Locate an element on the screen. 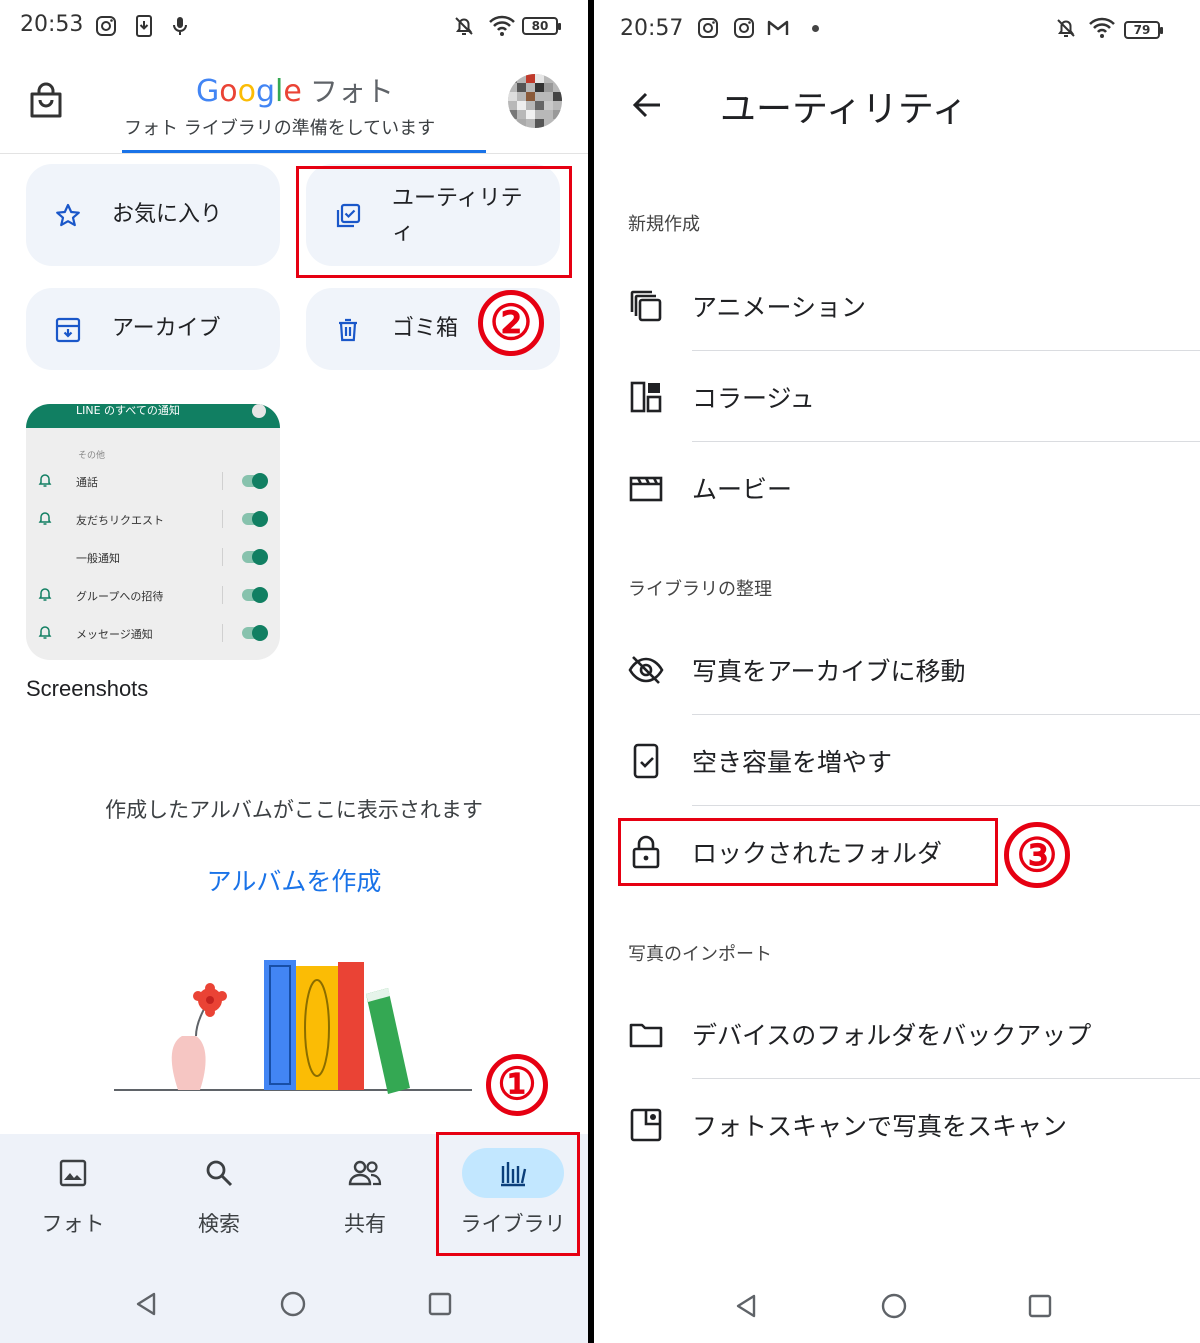  collage-icon is located at coordinates (646, 397).